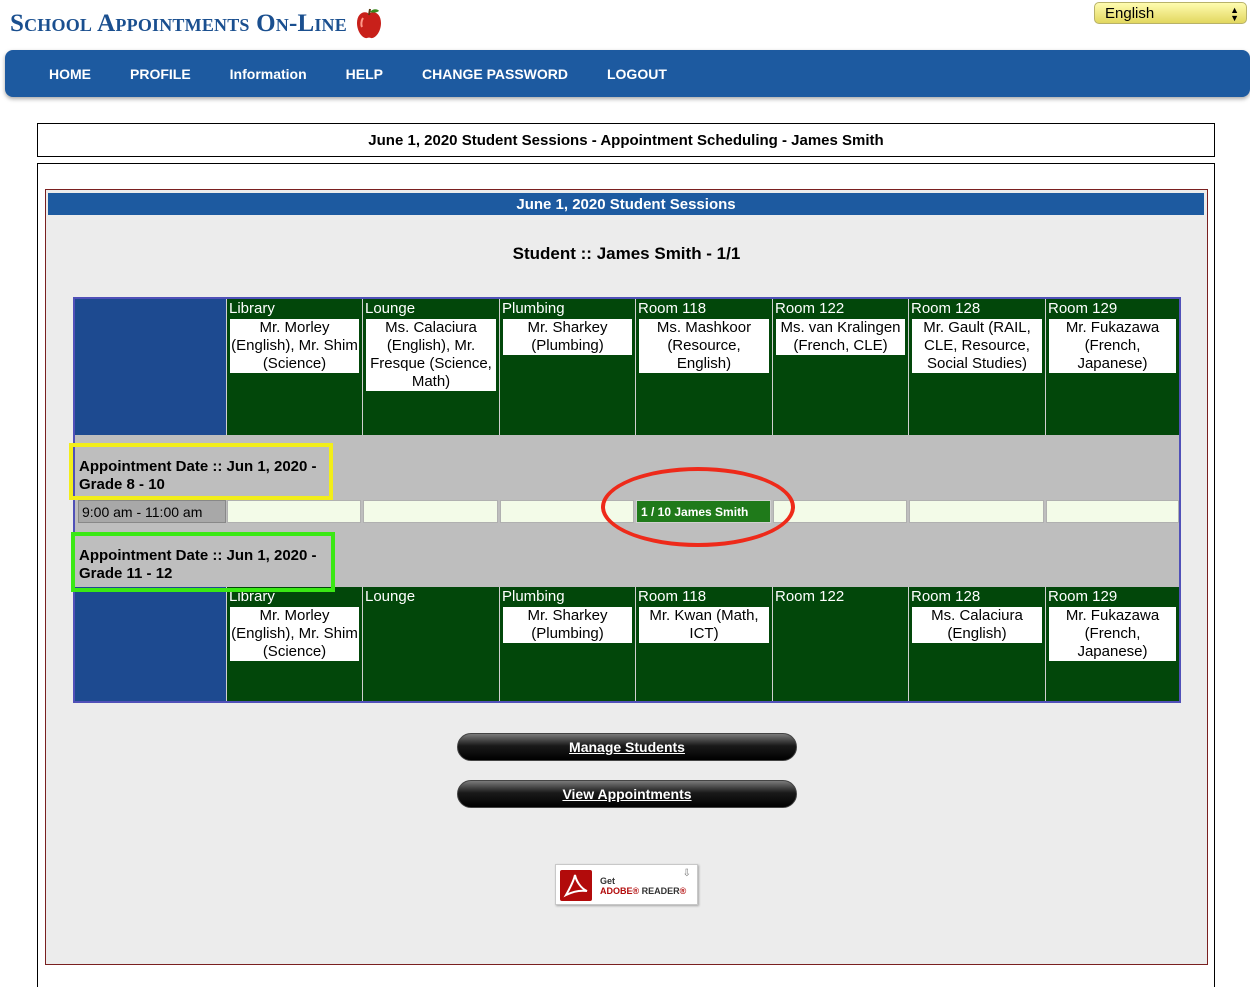 Image resolution: width=1250 pixels, height=987 pixels. I want to click on logo-text: School Appointments On-Line, so click(178, 23).